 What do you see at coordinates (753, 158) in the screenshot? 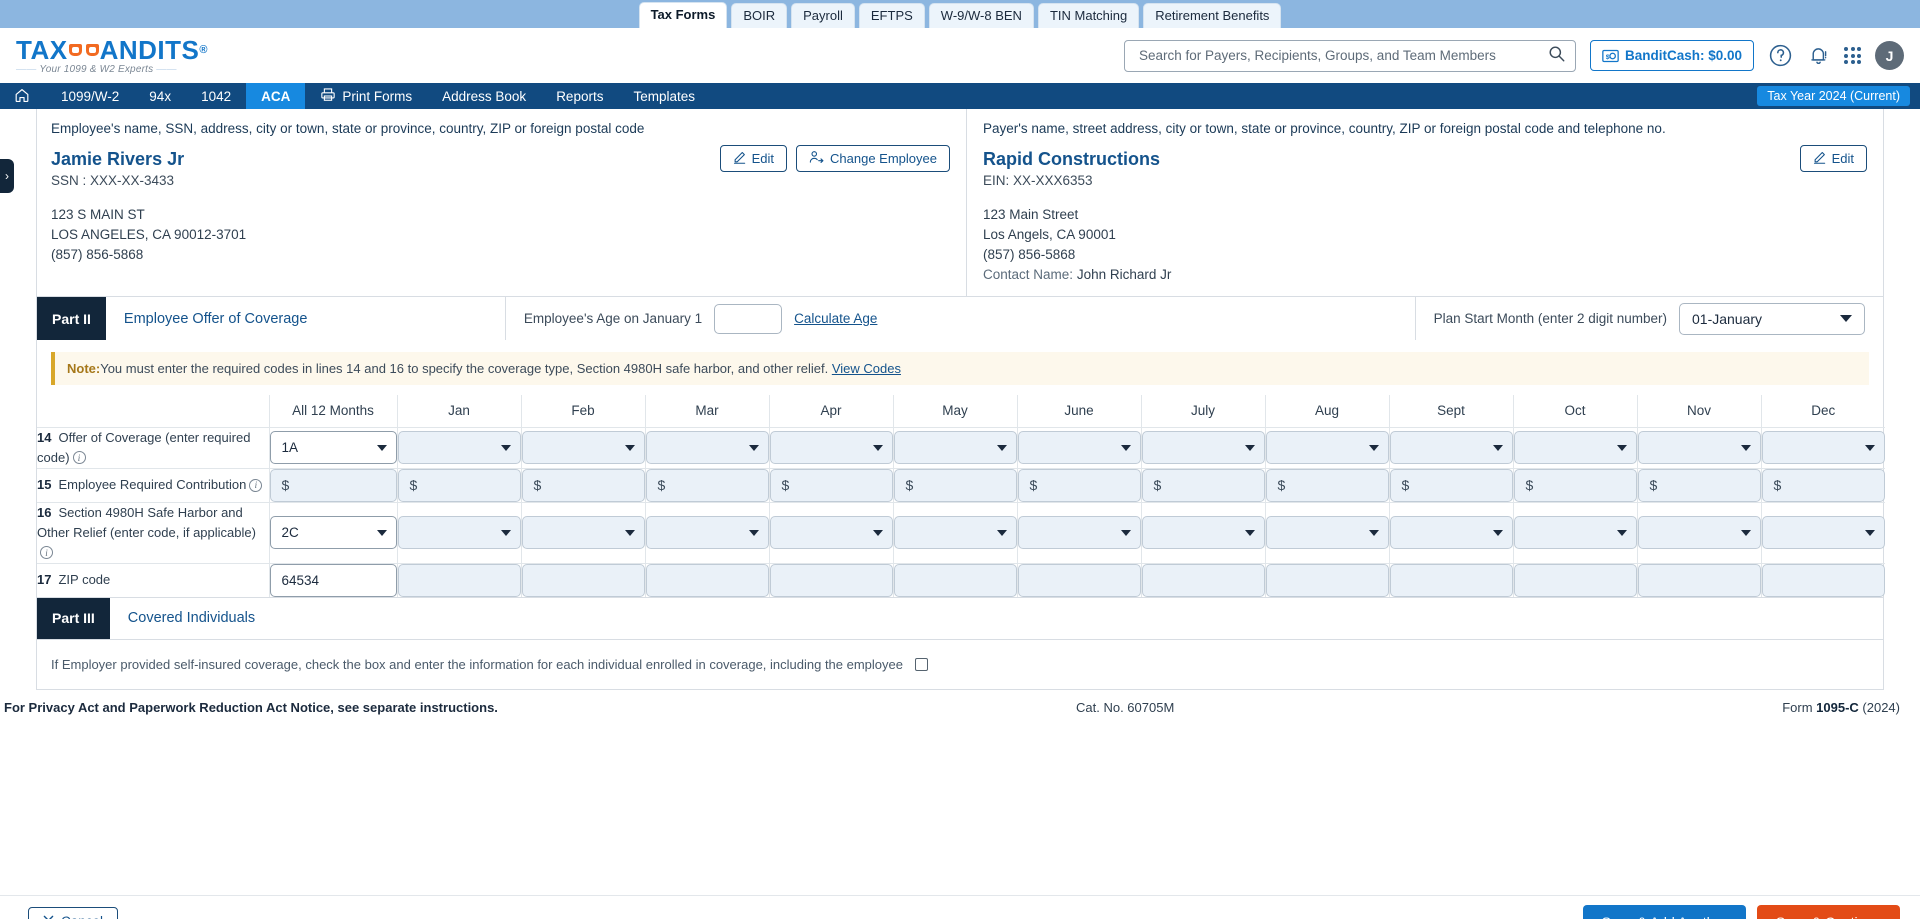
I see `employee-edit-button: Edit` at bounding box center [753, 158].